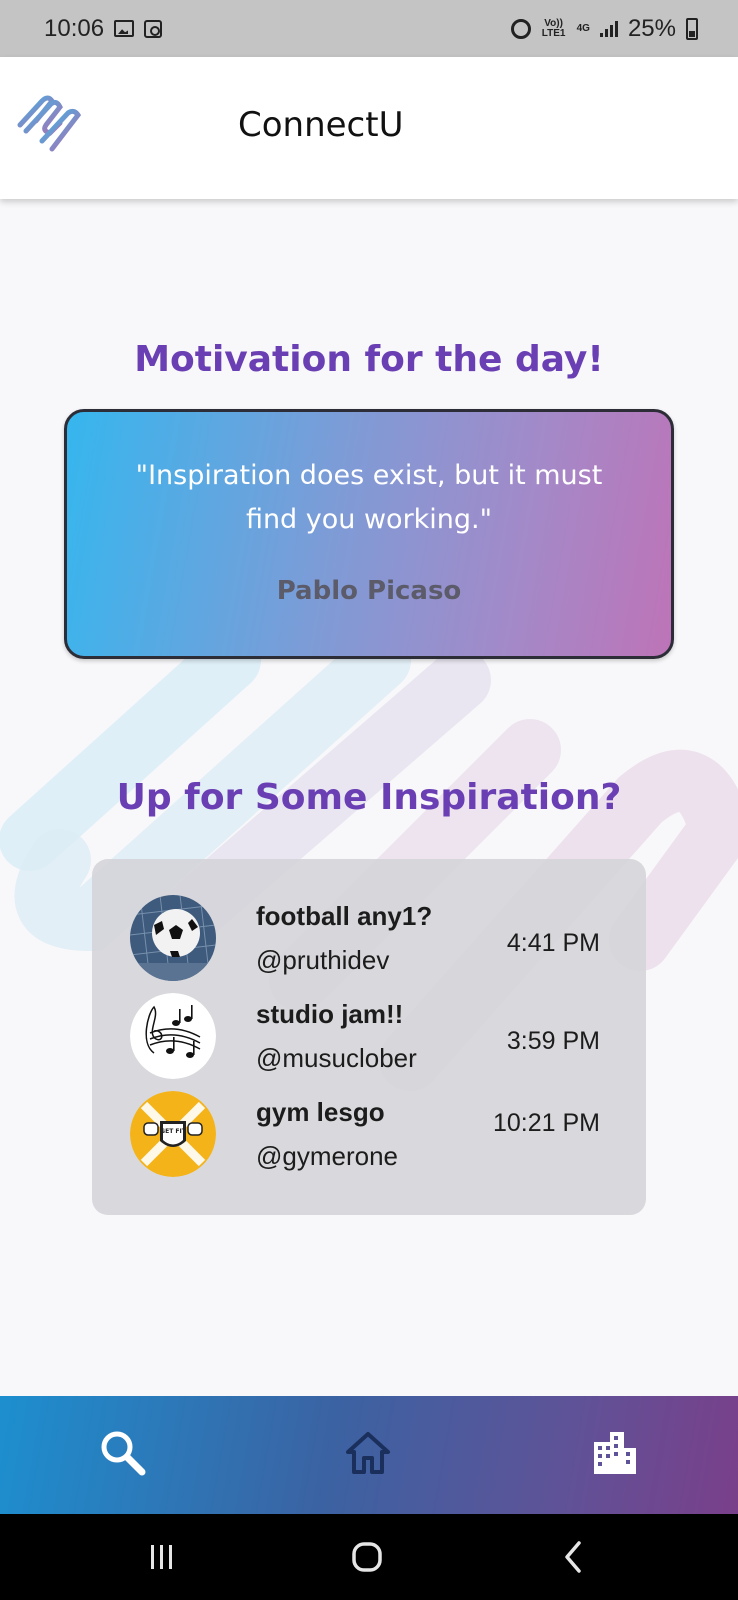 The width and height of the screenshot is (738, 1600). Describe the element at coordinates (327, 1156) in the screenshot. I see `feed-item-handle: @gymerone` at that location.